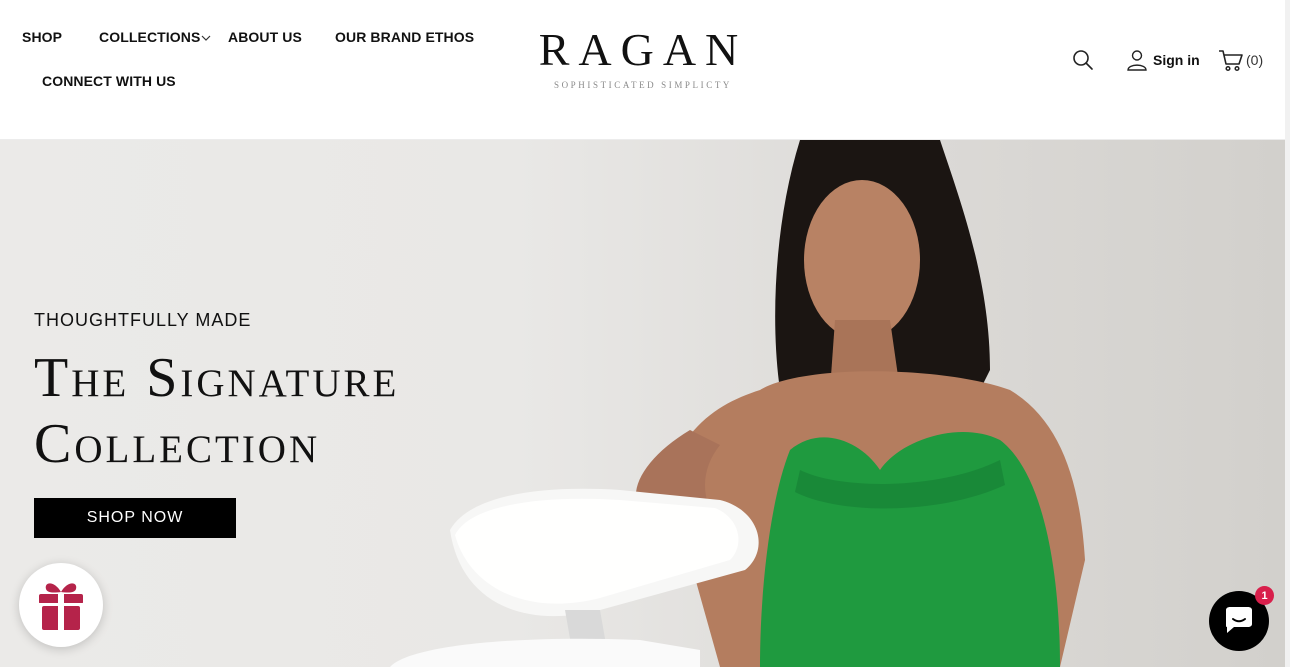 This screenshot has width=1290, height=667. I want to click on nav-item-connect: CONNECT WITH US, so click(109, 81).